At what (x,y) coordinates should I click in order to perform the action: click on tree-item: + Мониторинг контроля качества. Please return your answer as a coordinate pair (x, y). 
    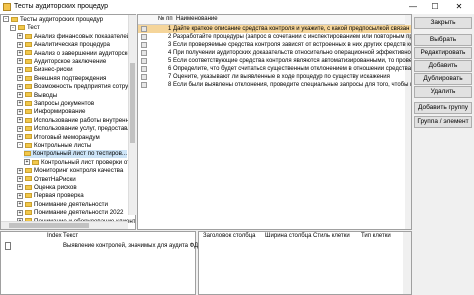
    Looking at the image, I should click on (70, 171).